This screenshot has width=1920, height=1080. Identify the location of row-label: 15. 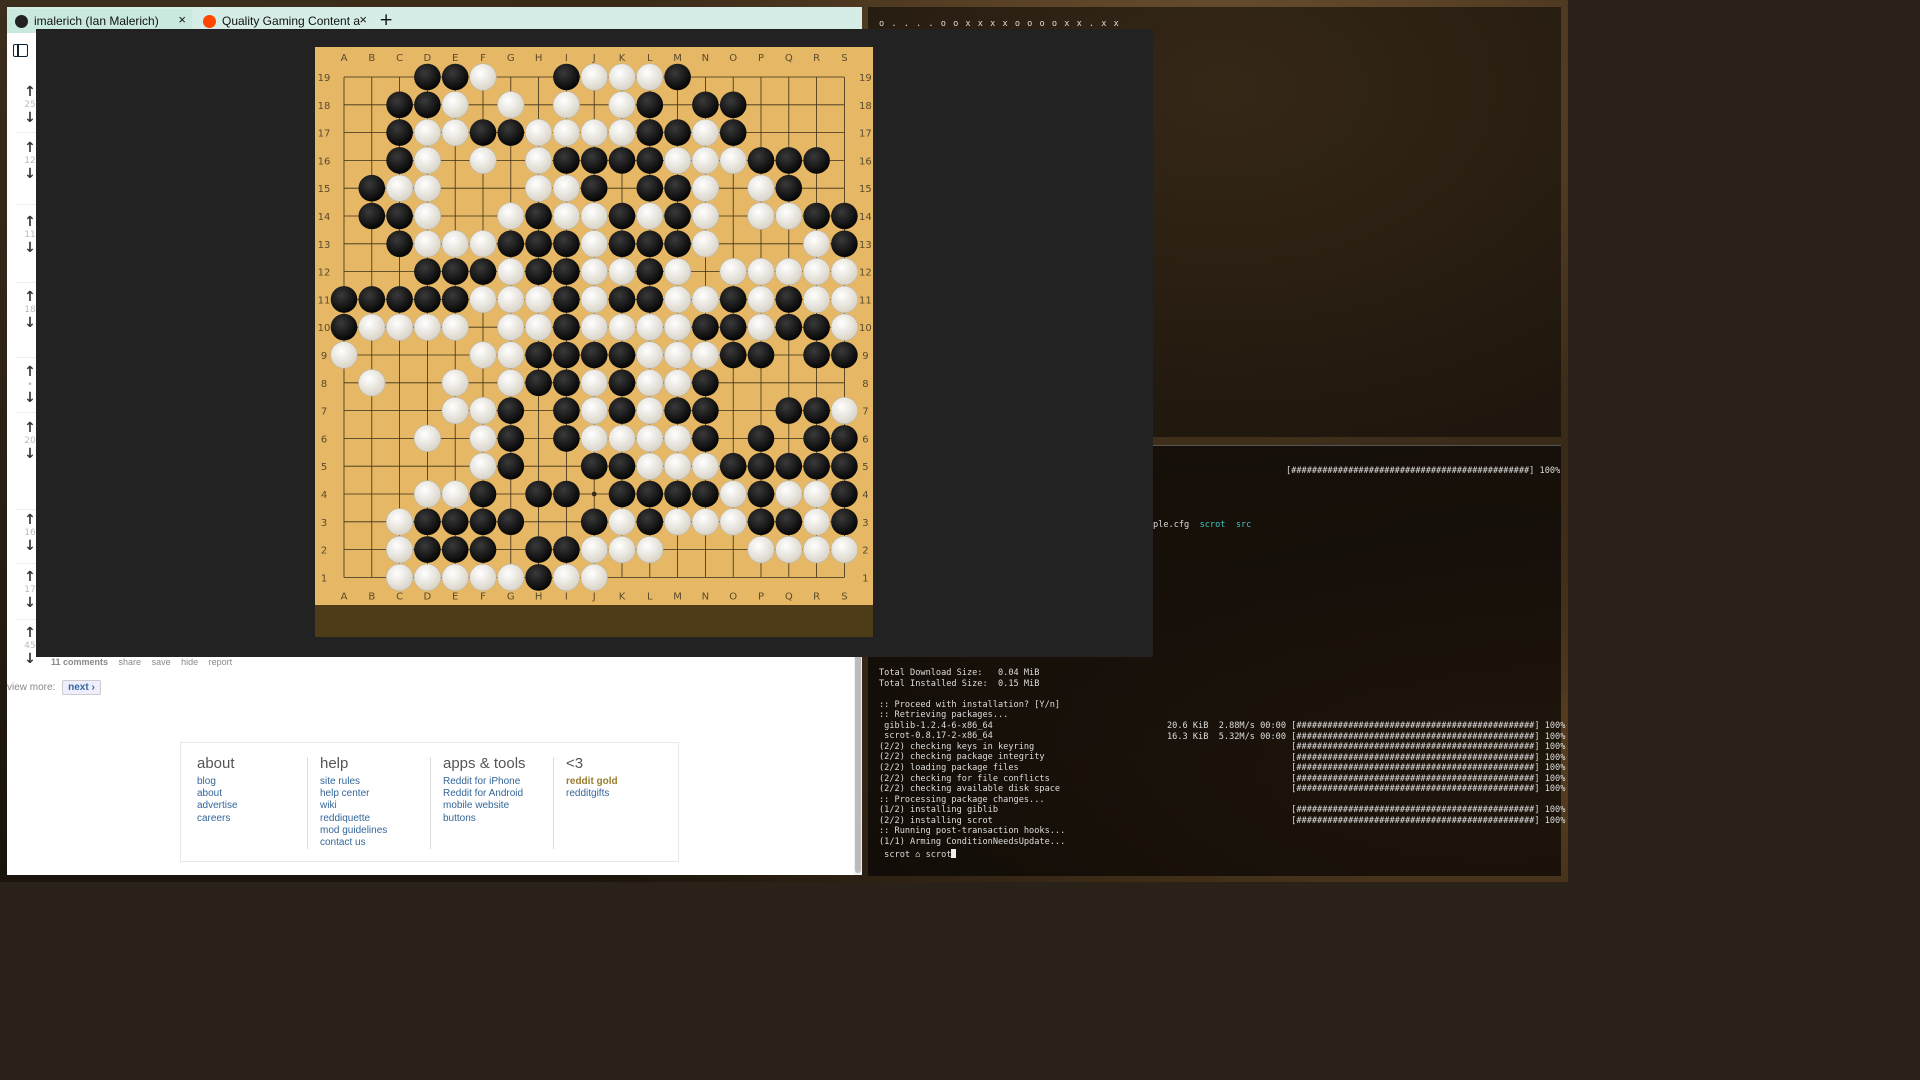
(324, 189).